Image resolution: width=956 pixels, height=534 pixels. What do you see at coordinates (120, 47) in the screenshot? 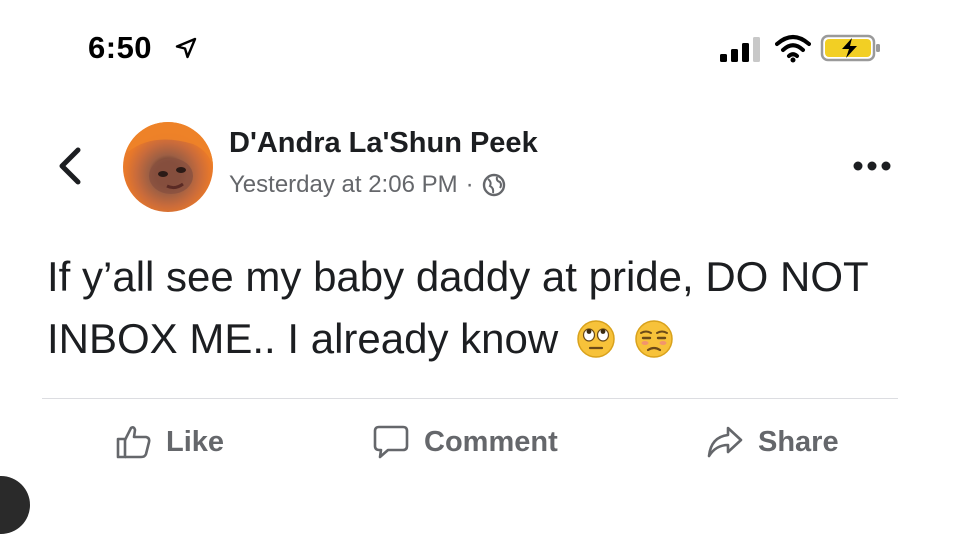
I see `status-time: 6:50` at bounding box center [120, 47].